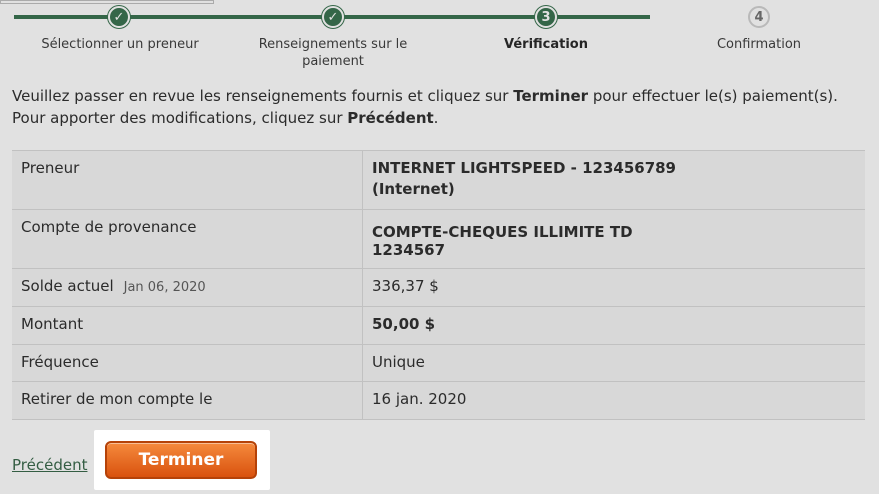  I want to click on withdraw-date-label: Retirer de mon compte le, so click(187, 400).